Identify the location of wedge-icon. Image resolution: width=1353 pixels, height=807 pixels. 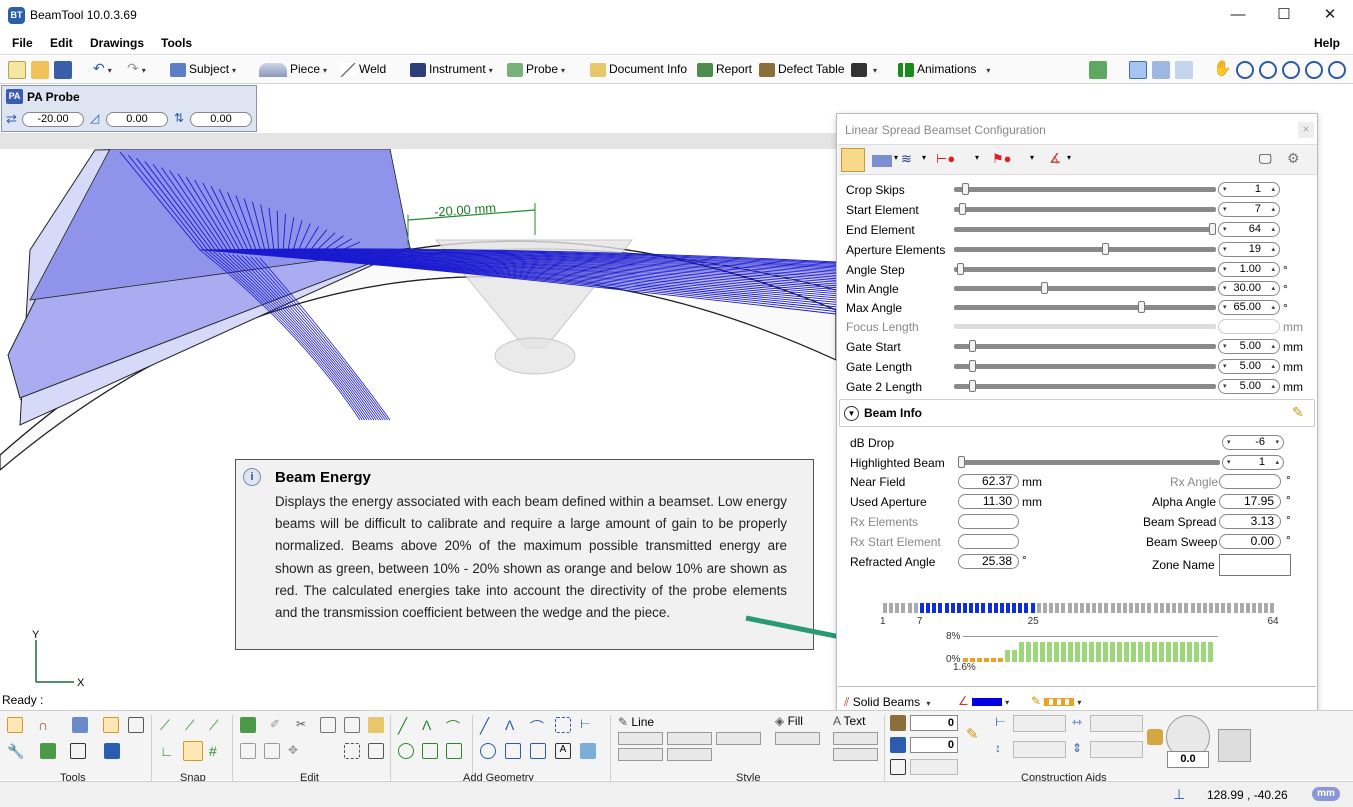
(882, 161).